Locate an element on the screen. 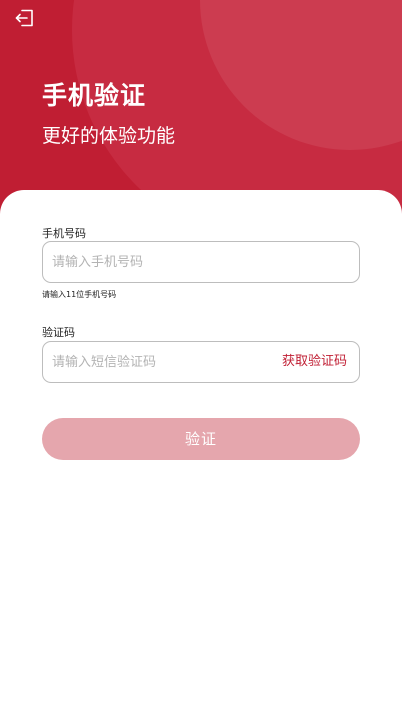 Image resolution: width=402 pixels, height=714 pixels. code-input is located at coordinates (162, 362).